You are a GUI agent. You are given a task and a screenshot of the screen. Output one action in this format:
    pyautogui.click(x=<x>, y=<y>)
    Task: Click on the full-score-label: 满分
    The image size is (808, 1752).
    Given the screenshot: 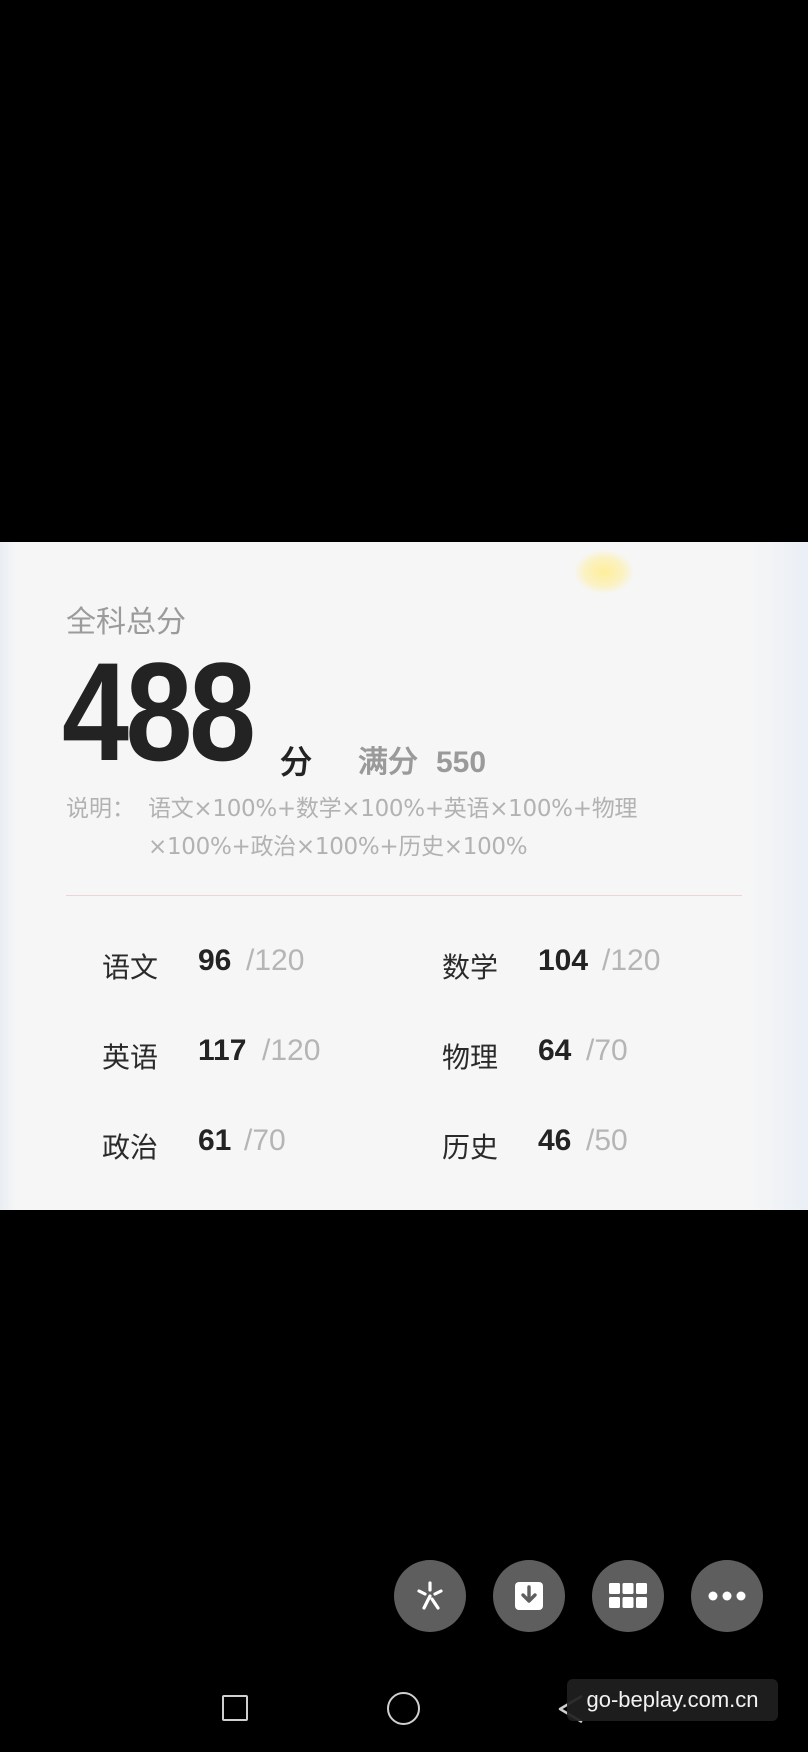 What is the action you would take?
    pyautogui.click(x=388, y=762)
    